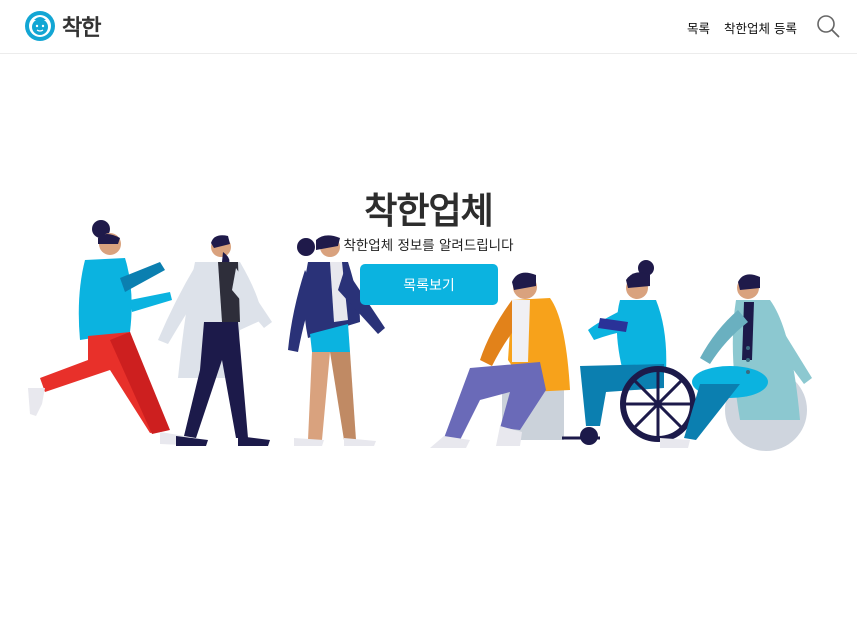 The width and height of the screenshot is (857, 627). I want to click on logo: 착한, so click(62, 26).